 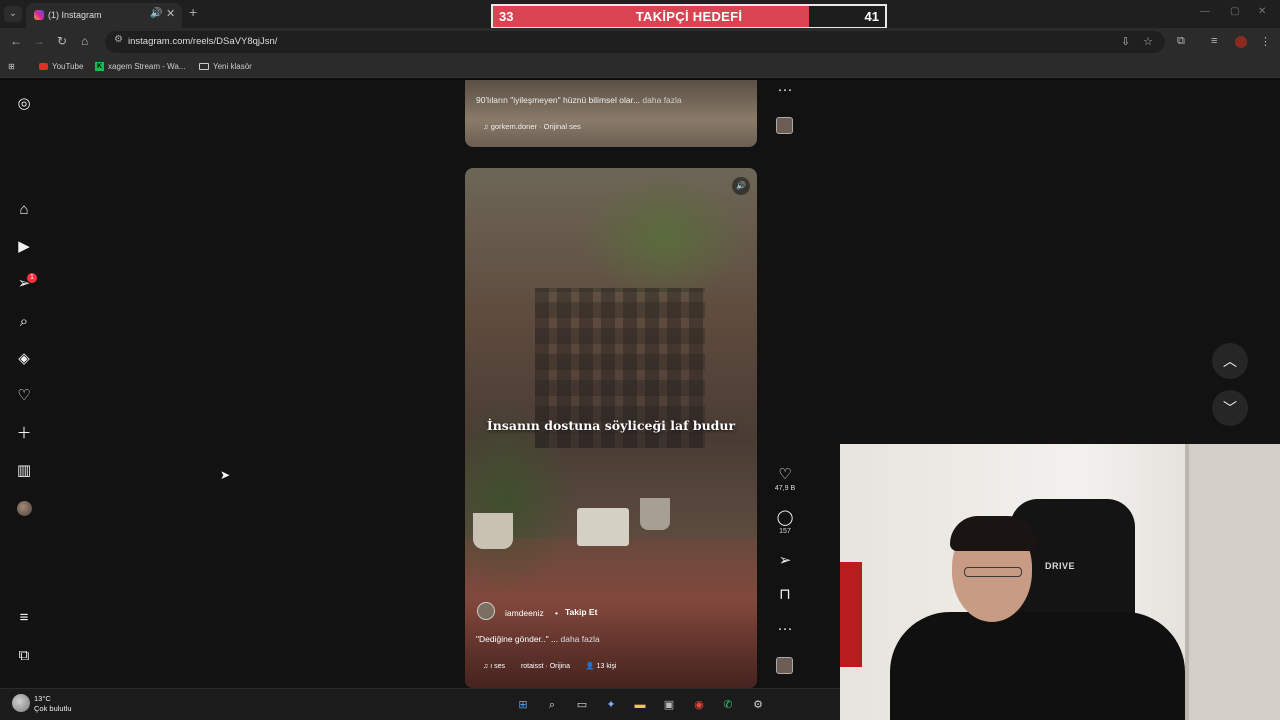 What do you see at coordinates (590, 666) in the screenshot?
I see `people-icon: 👤` at bounding box center [590, 666].